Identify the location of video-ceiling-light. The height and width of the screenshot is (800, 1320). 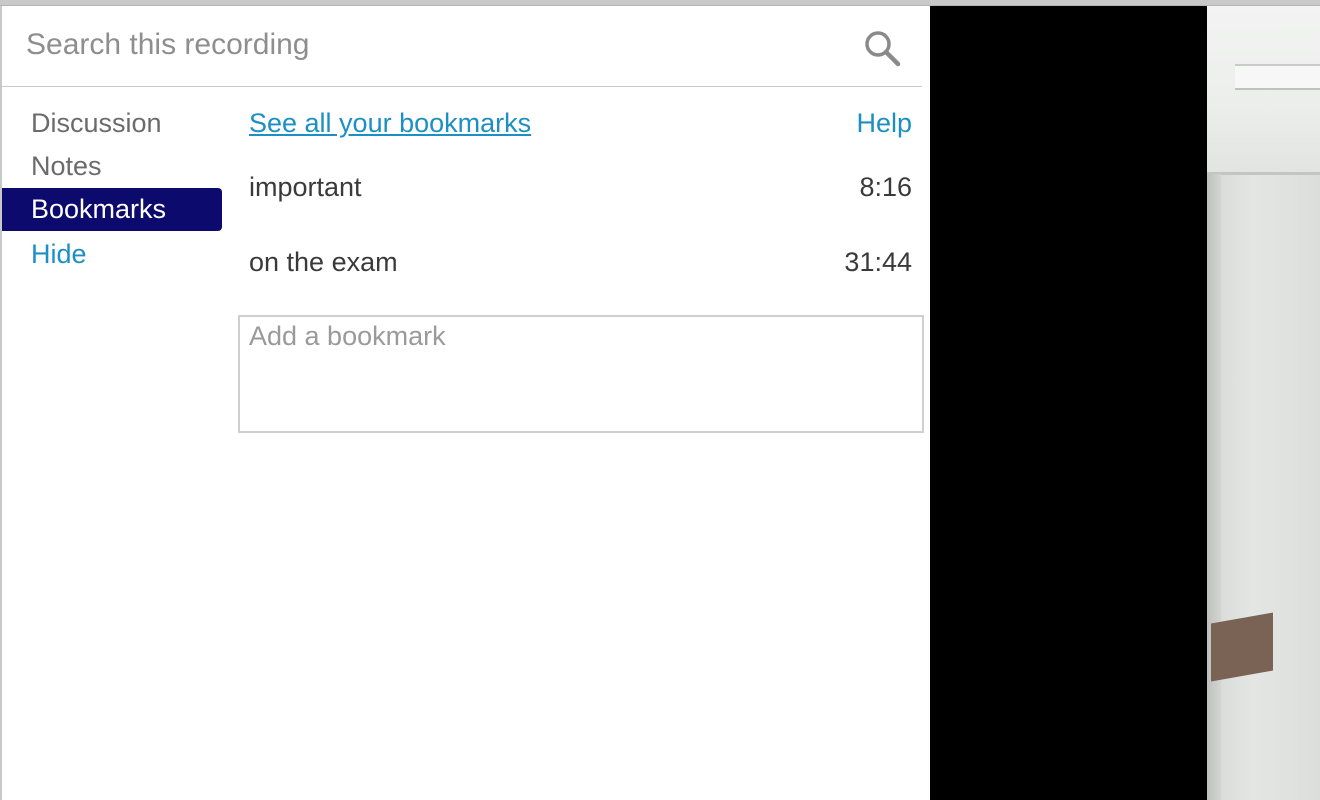
(1277, 77).